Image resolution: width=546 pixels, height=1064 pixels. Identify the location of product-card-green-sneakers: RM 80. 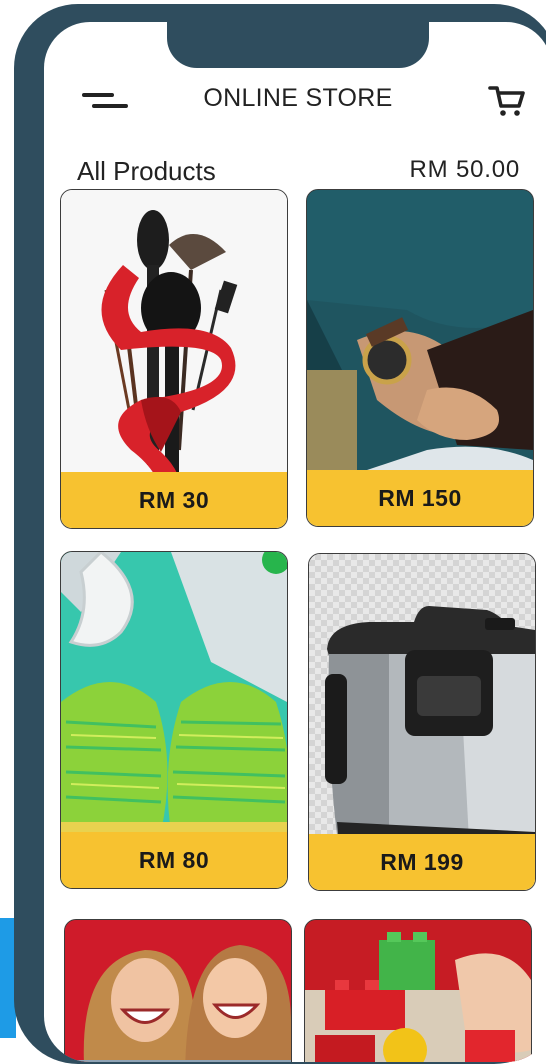
(174, 720).